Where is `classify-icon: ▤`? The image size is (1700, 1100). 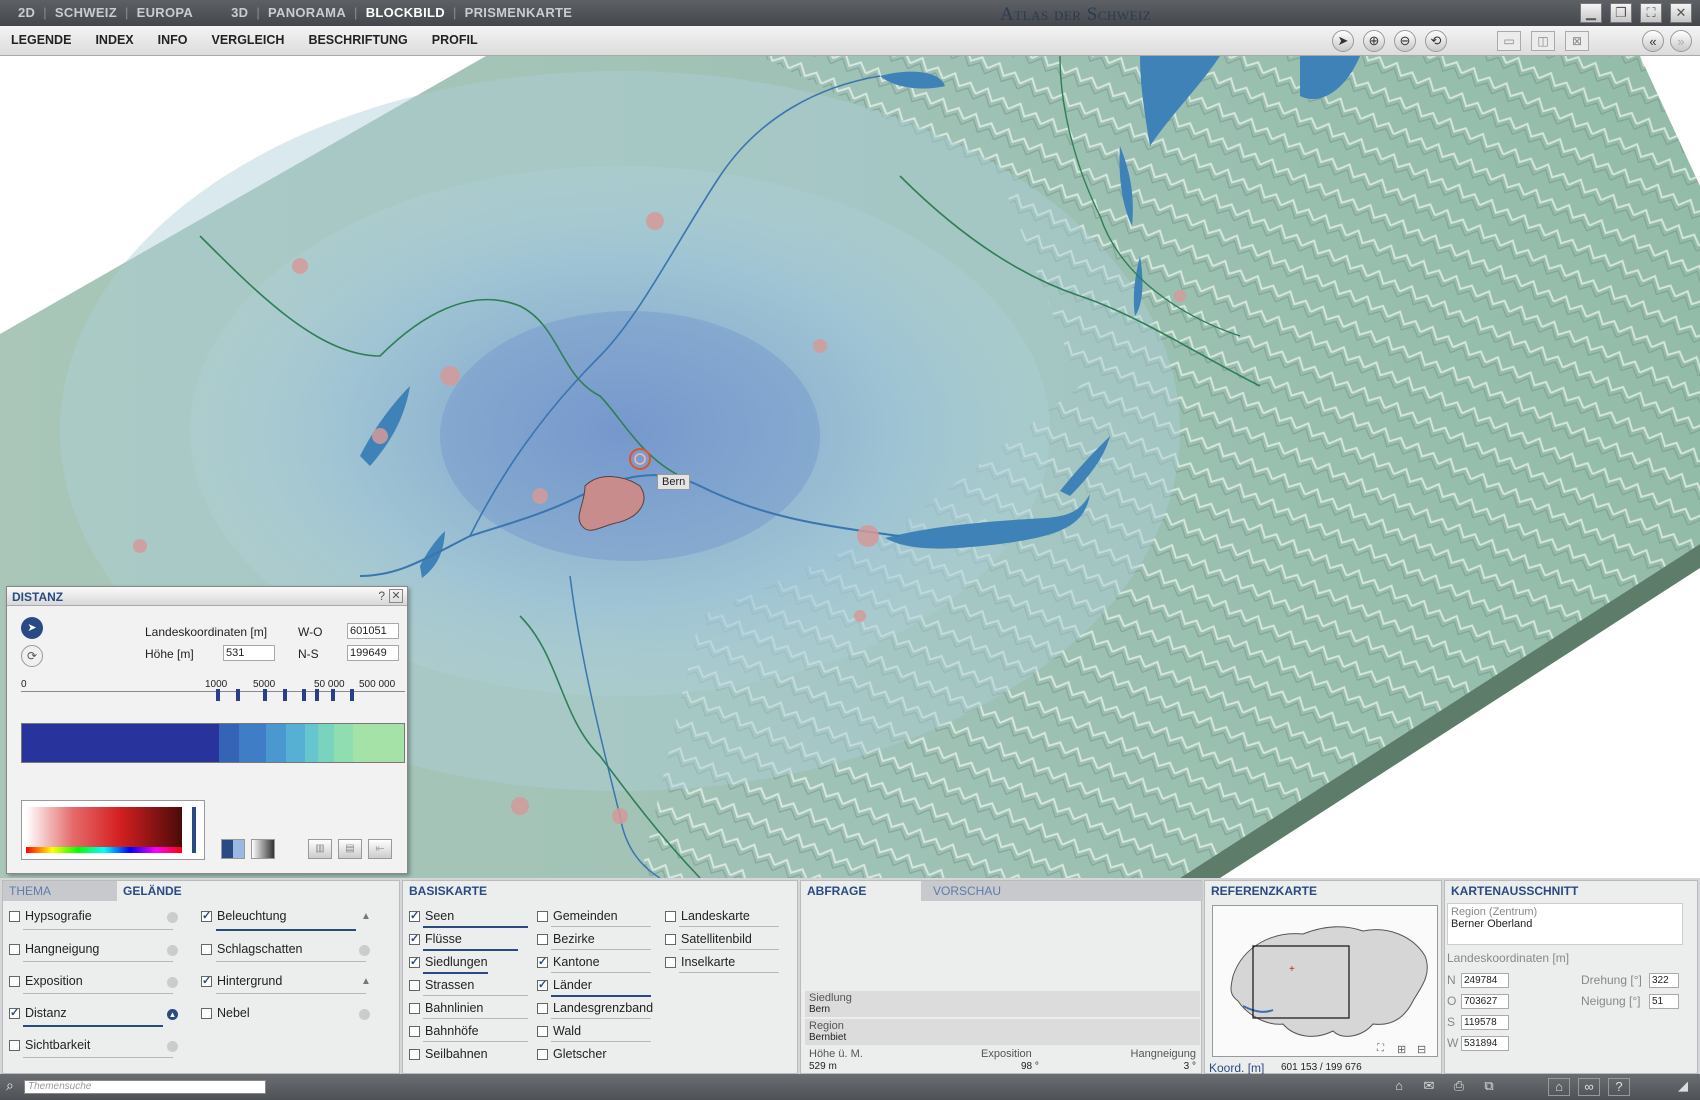 classify-icon: ▤ is located at coordinates (350, 849).